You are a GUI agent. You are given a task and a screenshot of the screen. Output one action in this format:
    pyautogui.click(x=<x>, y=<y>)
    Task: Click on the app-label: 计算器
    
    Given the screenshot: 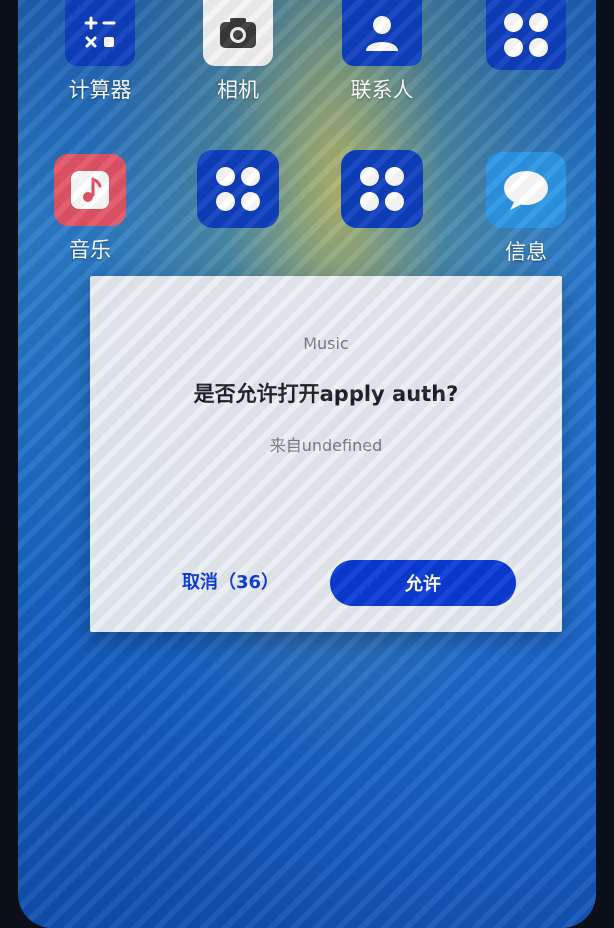 What is the action you would take?
    pyautogui.click(x=100, y=90)
    